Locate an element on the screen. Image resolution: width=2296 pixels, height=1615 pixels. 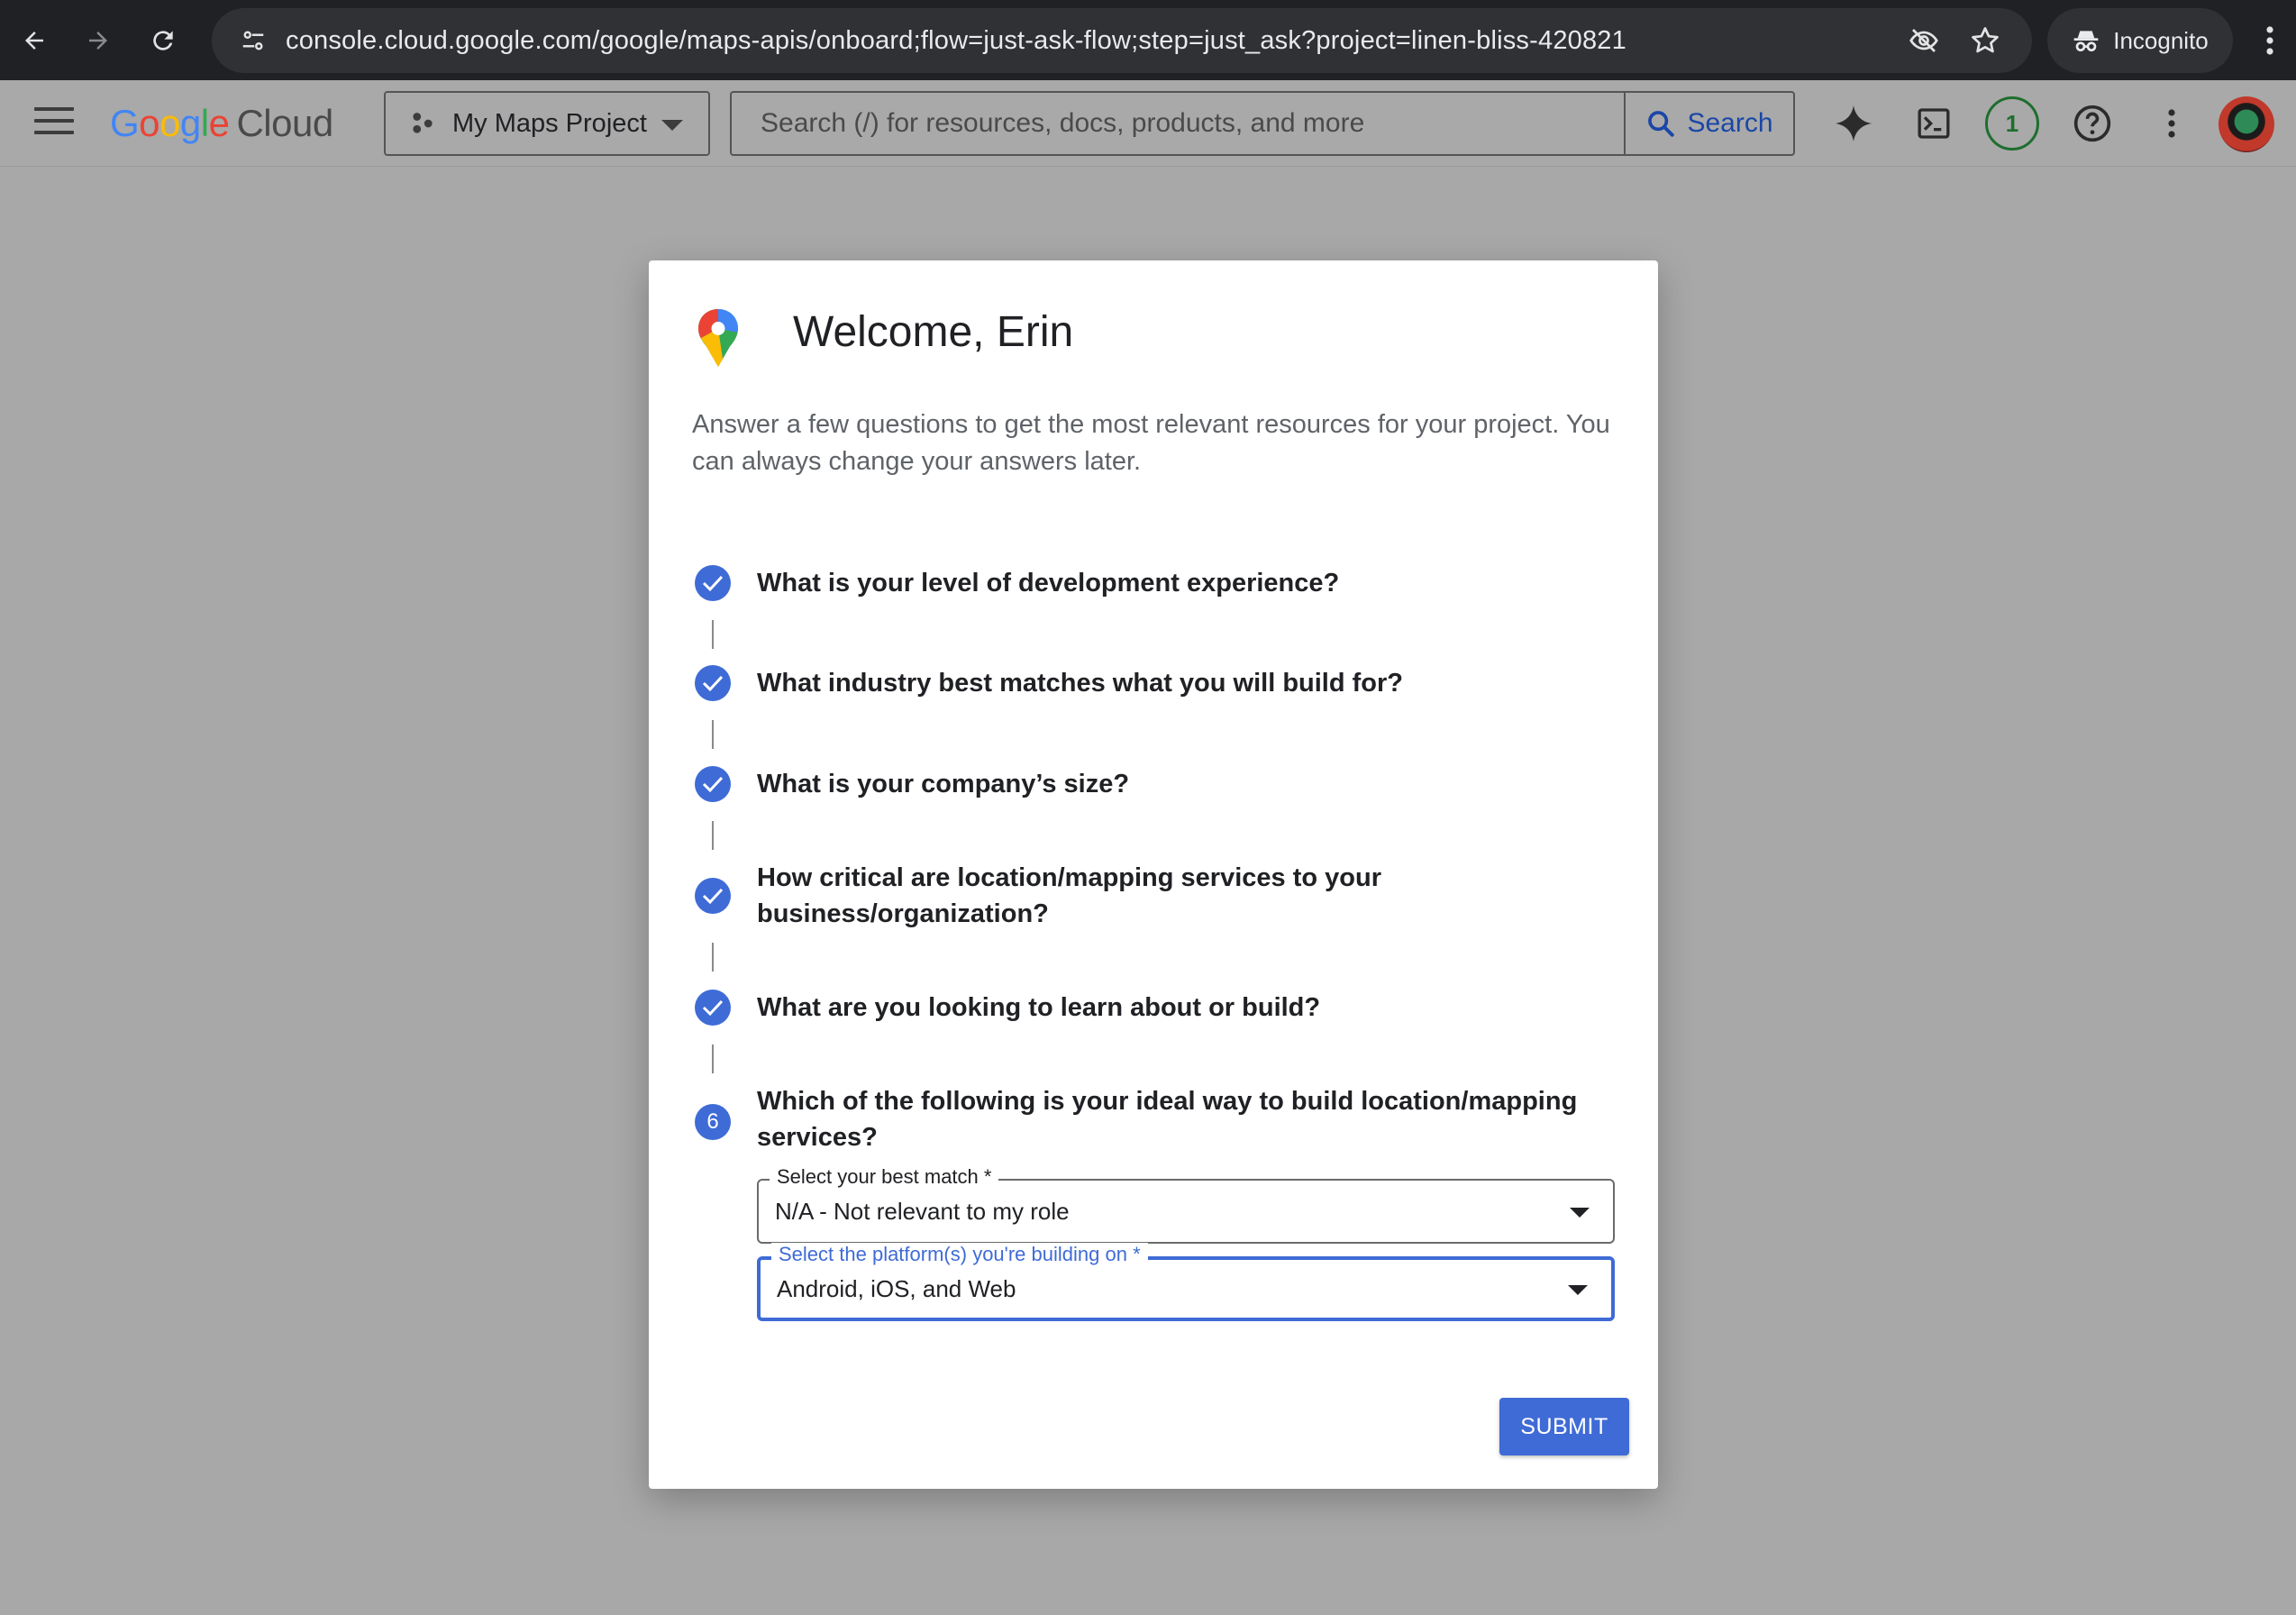
console-header: GoogleCloud My Maps Project Search 1 is located at coordinates (1148, 123).